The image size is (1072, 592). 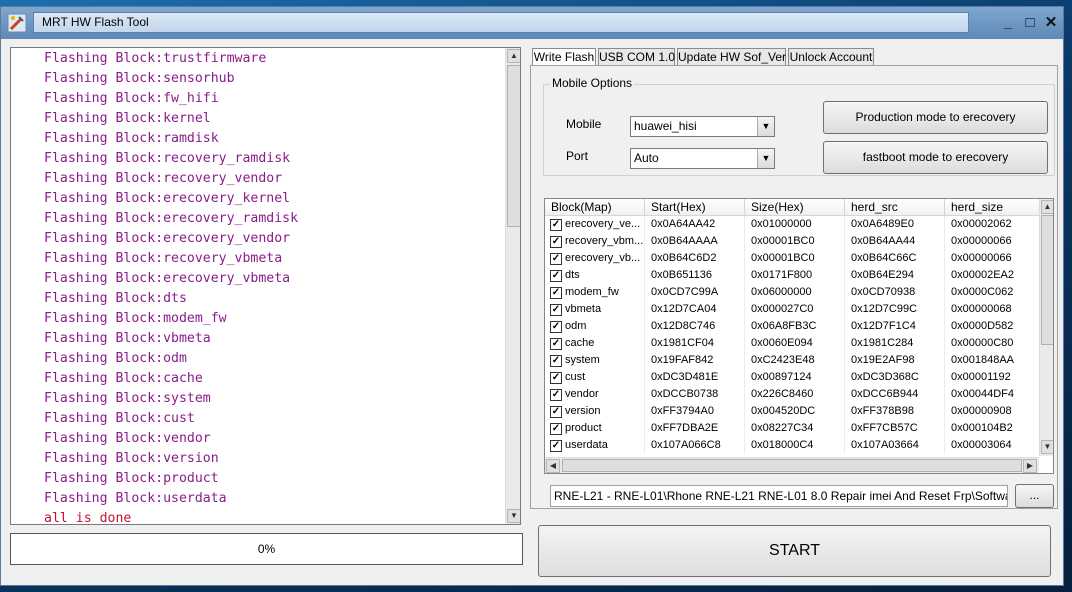 I want to click on cell-start: 0x19FAF842, so click(x=695, y=360).